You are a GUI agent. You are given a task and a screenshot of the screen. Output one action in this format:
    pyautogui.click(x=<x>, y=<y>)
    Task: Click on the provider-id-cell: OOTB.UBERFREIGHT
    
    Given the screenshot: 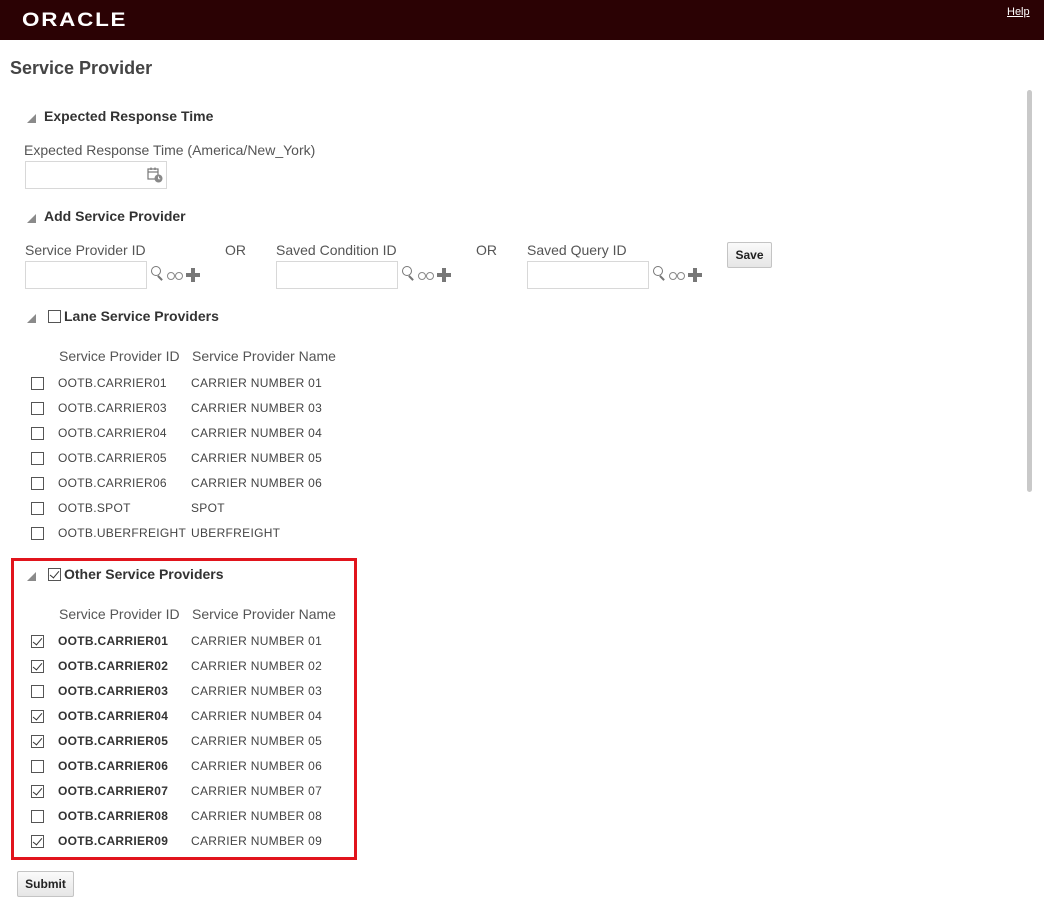 What is the action you would take?
    pyautogui.click(x=122, y=533)
    